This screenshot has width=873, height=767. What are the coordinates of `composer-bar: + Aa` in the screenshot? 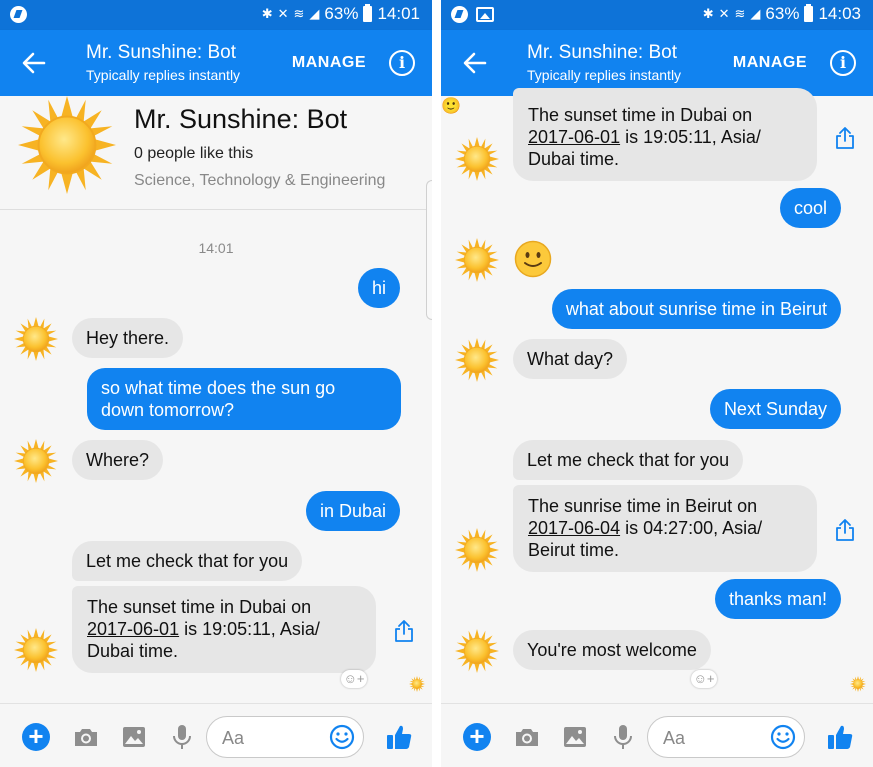 It's located at (216, 735).